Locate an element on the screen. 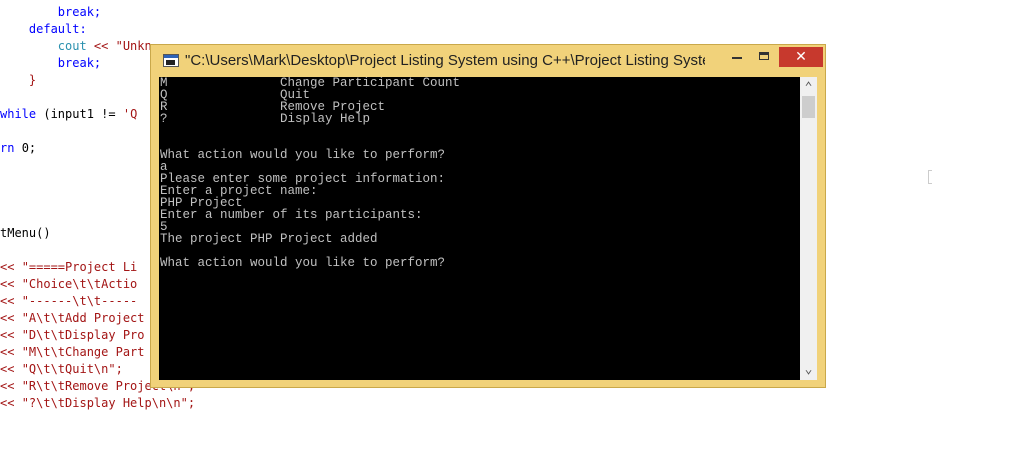  code-line: << "?\t\tDisplay Help\n\n"; is located at coordinates (97, 403).